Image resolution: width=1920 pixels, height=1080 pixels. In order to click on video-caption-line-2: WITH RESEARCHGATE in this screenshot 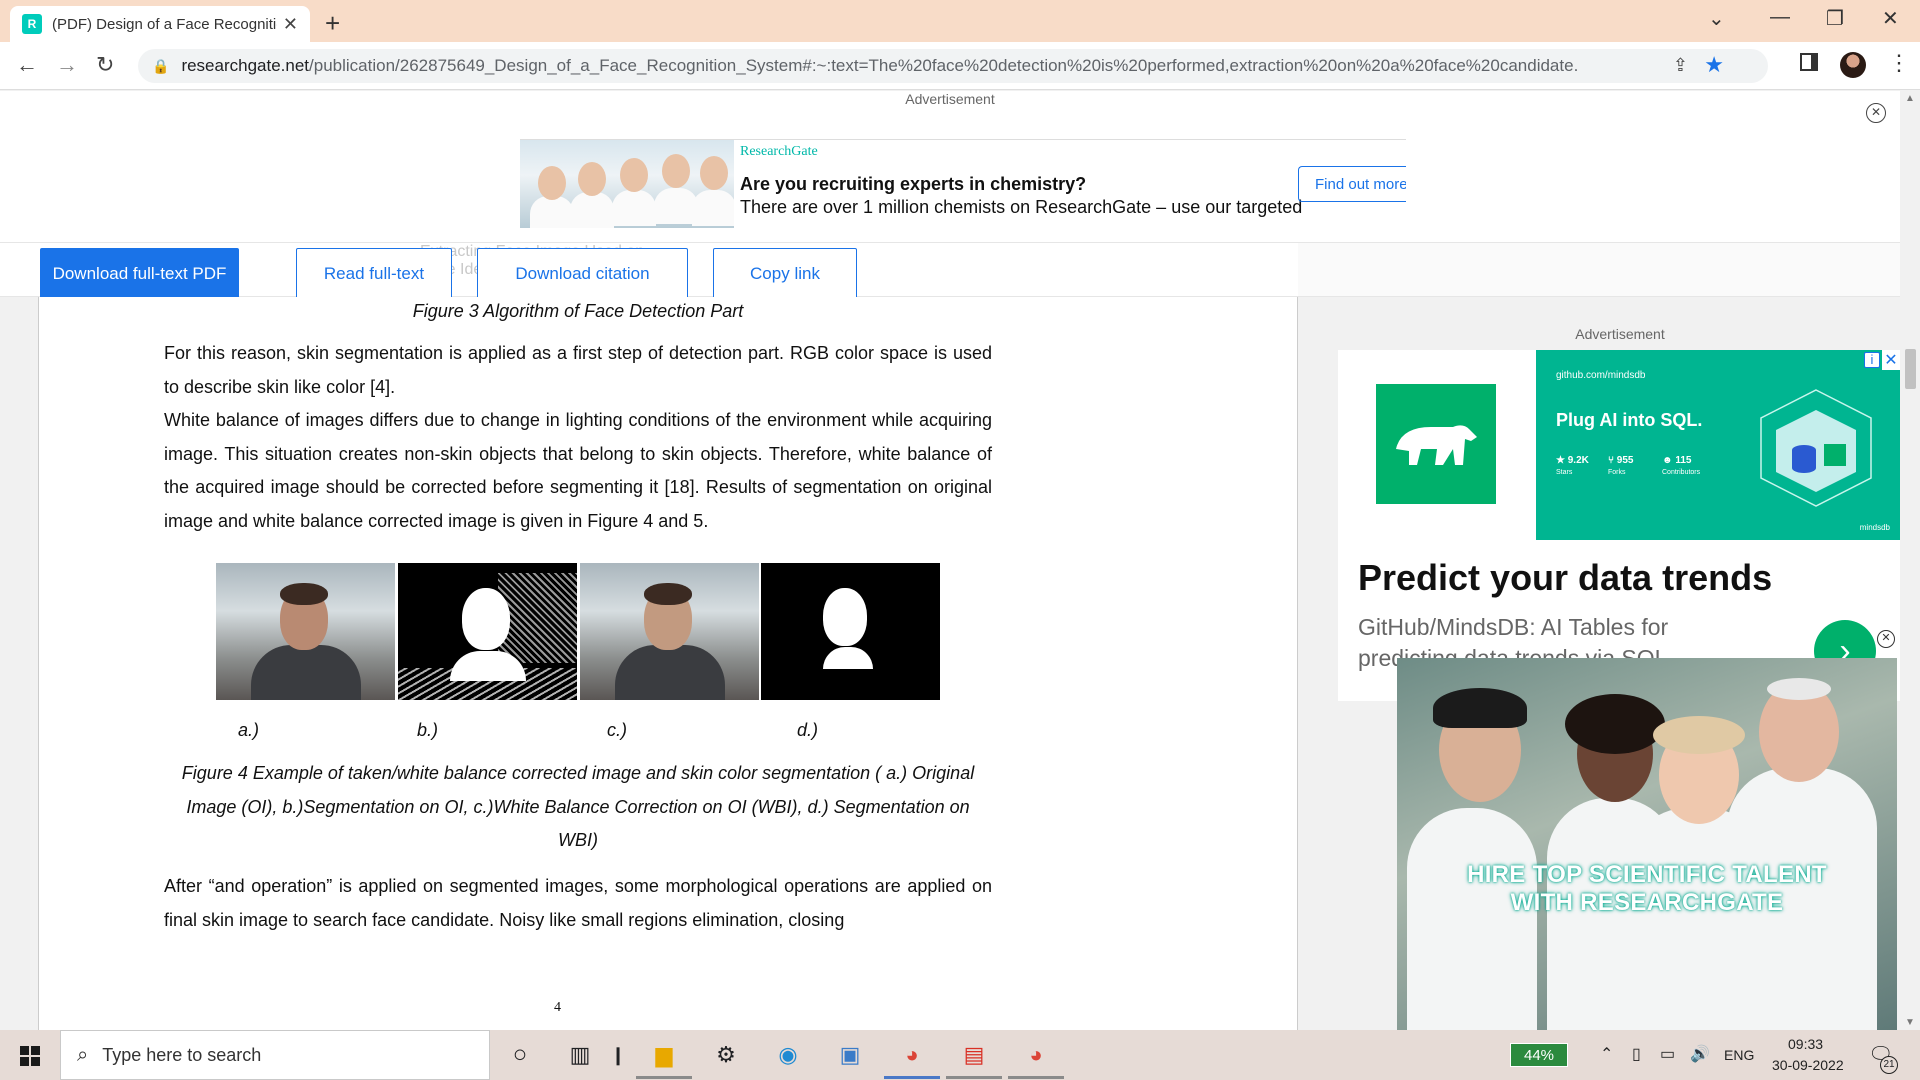, I will do `click(1647, 902)`.